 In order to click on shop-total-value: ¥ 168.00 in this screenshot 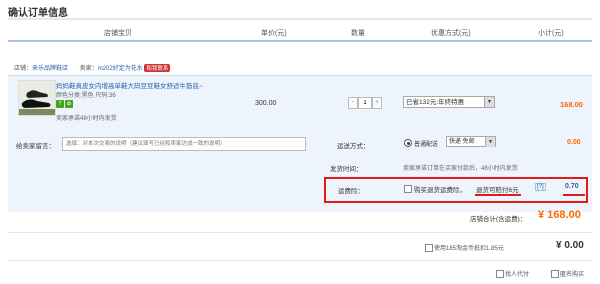, I will do `click(559, 215)`.